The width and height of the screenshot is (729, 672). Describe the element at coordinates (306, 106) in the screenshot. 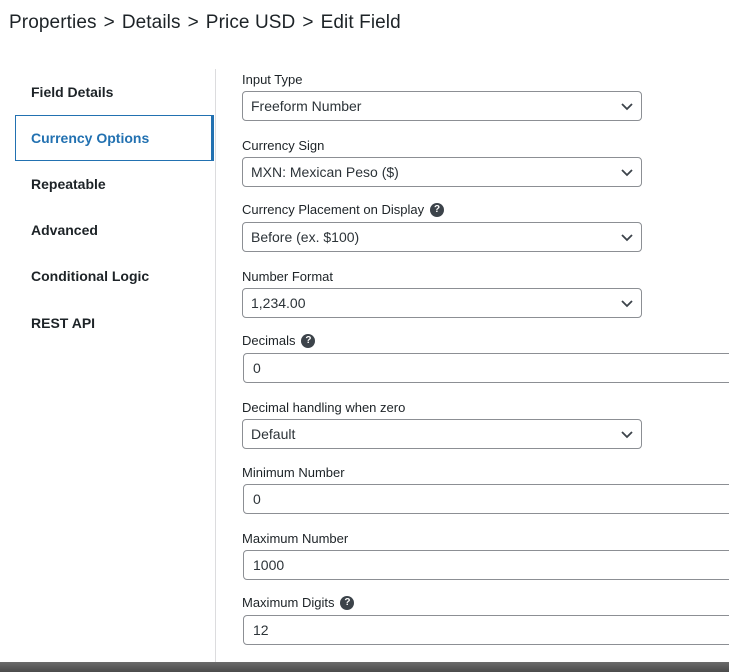

I see `input-type-value: Freeform Number` at that location.